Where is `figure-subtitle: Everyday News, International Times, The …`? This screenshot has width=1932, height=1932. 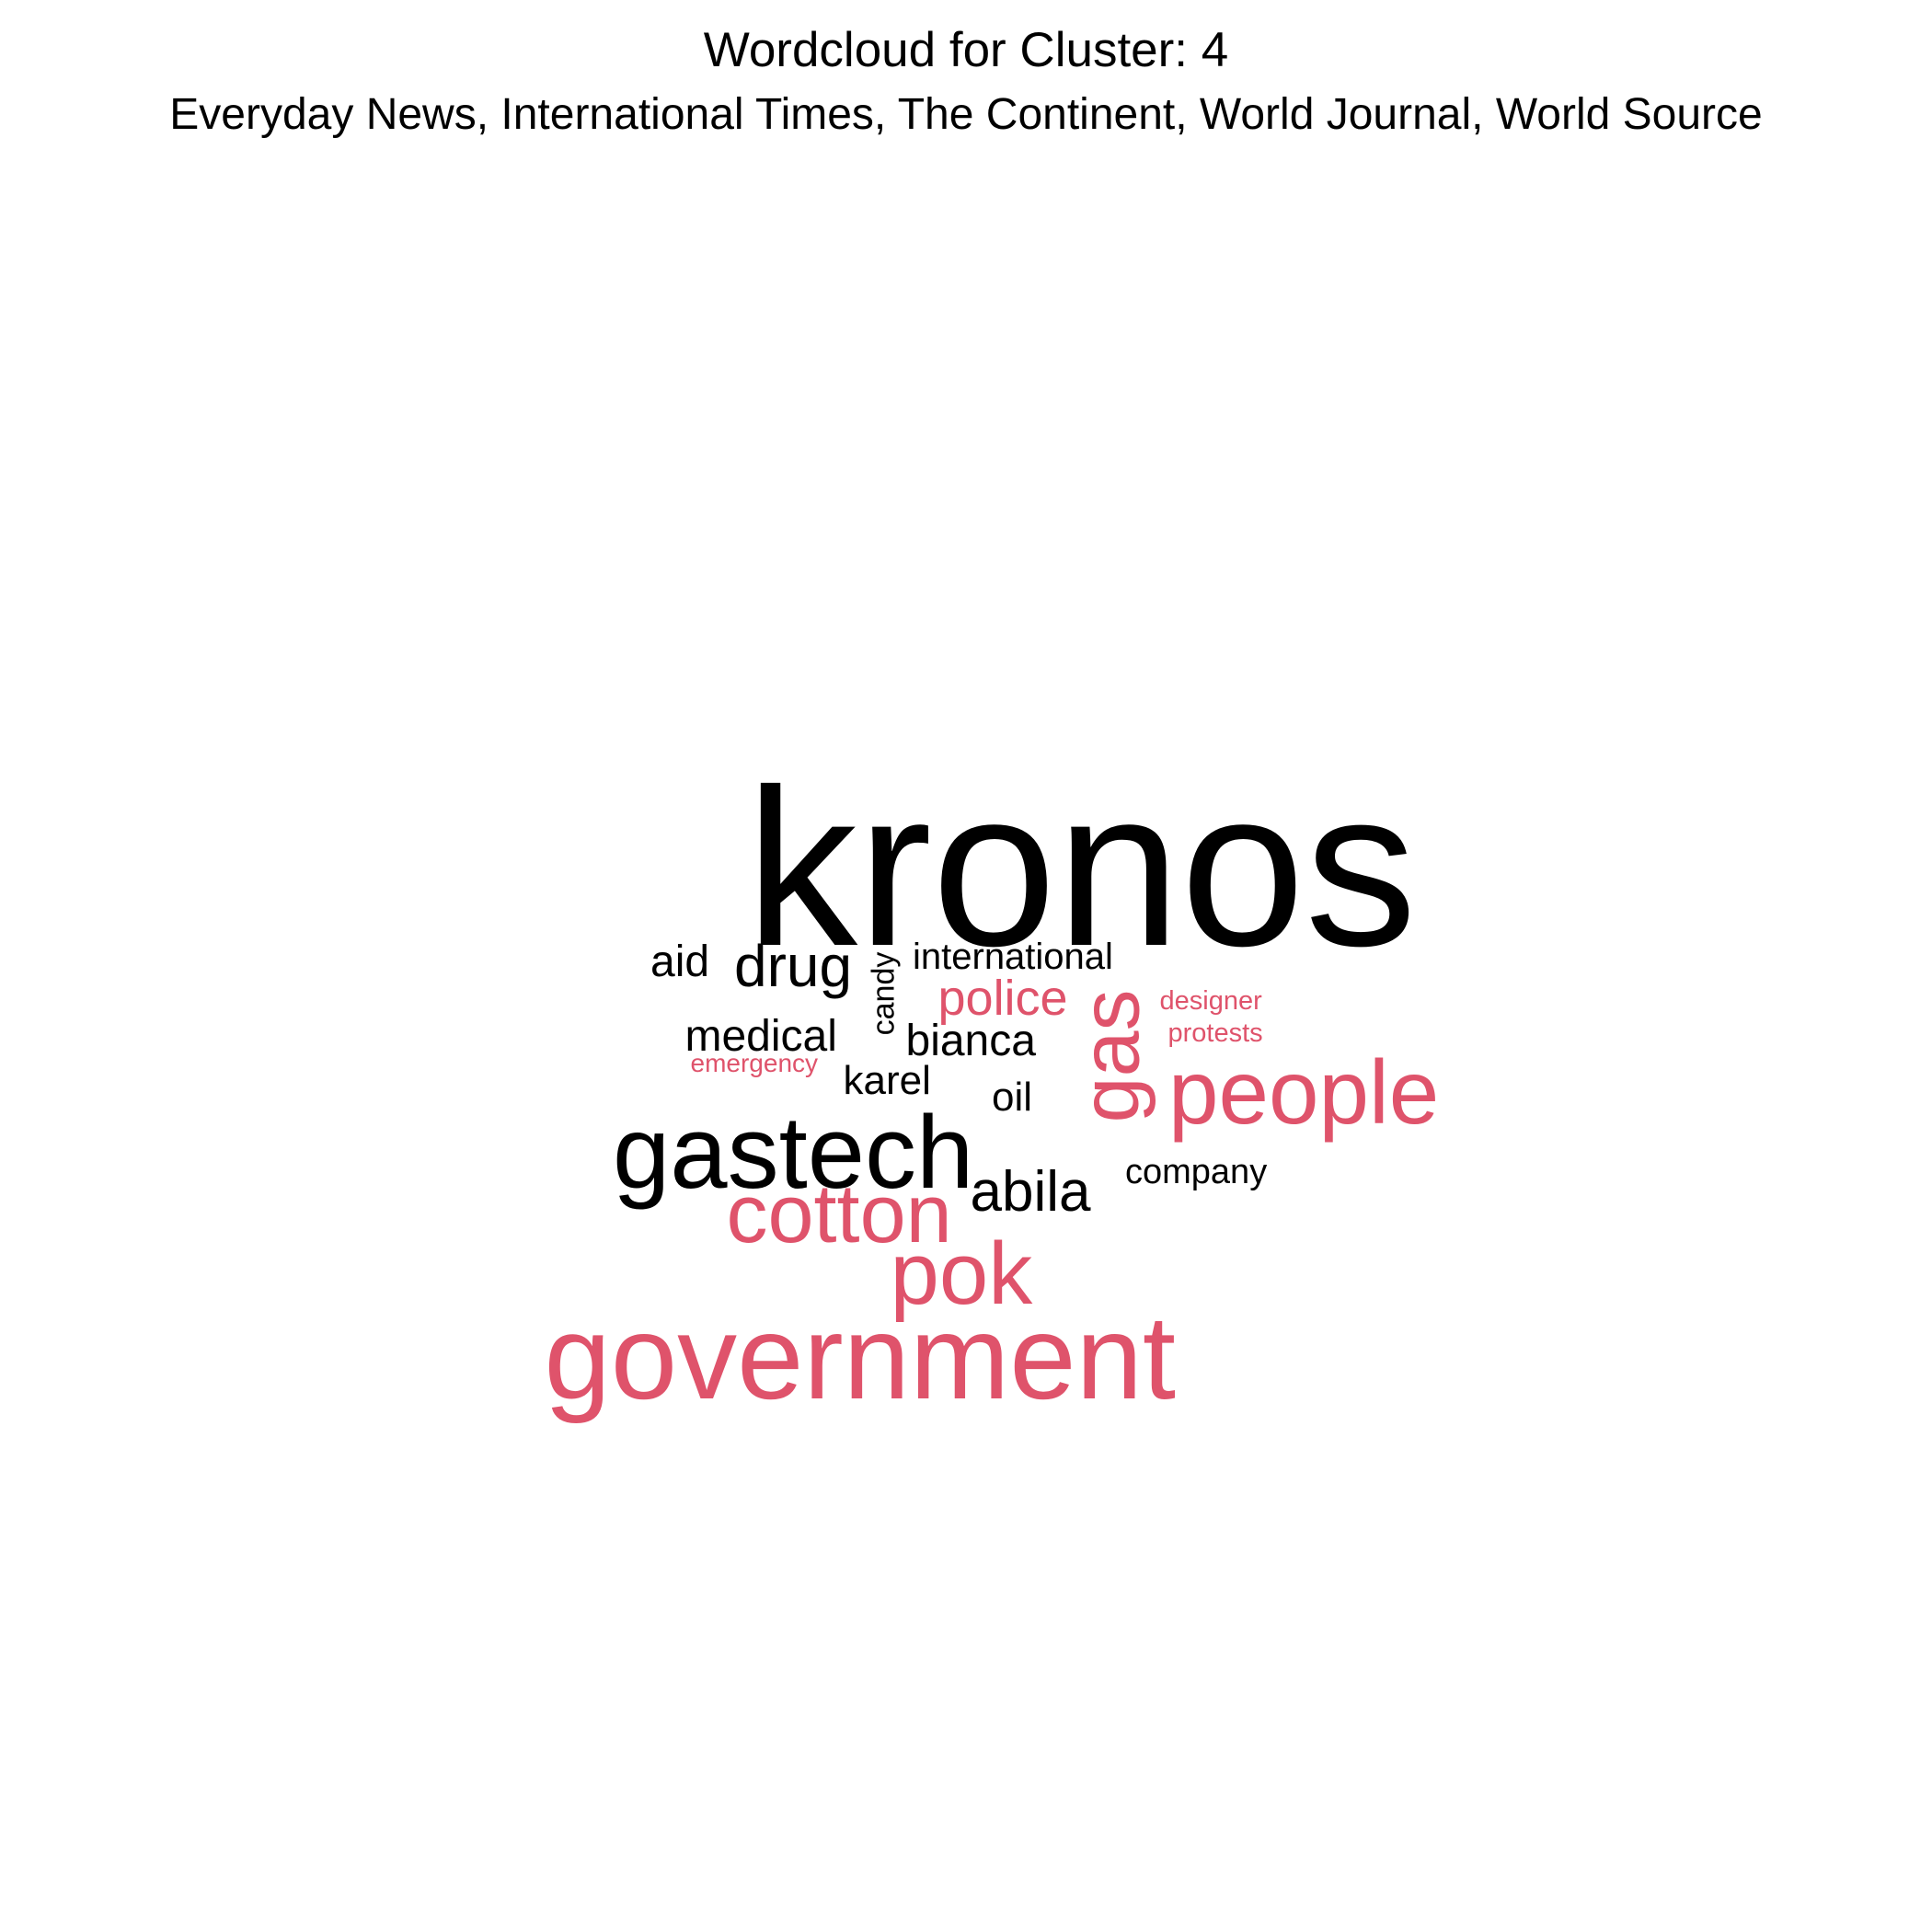 figure-subtitle: Everyday News, International Times, The … is located at coordinates (966, 114).